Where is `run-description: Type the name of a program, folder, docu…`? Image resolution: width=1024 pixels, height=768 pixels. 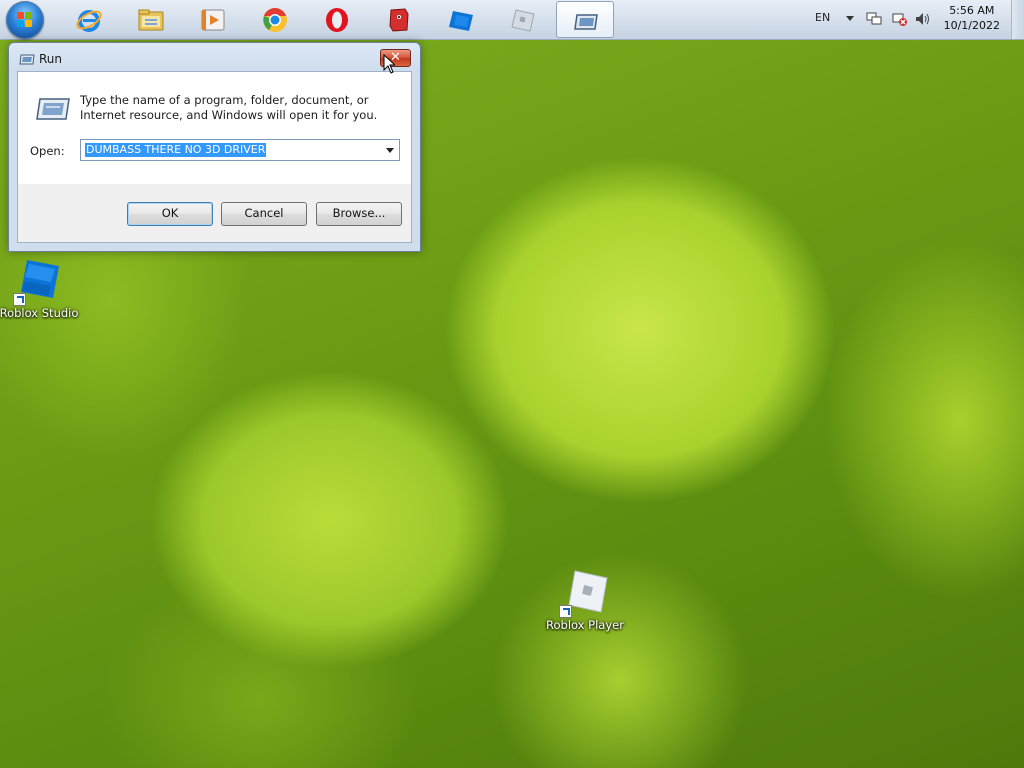
run-description: Type the name of a program, folder, docu… is located at coordinates (229, 107).